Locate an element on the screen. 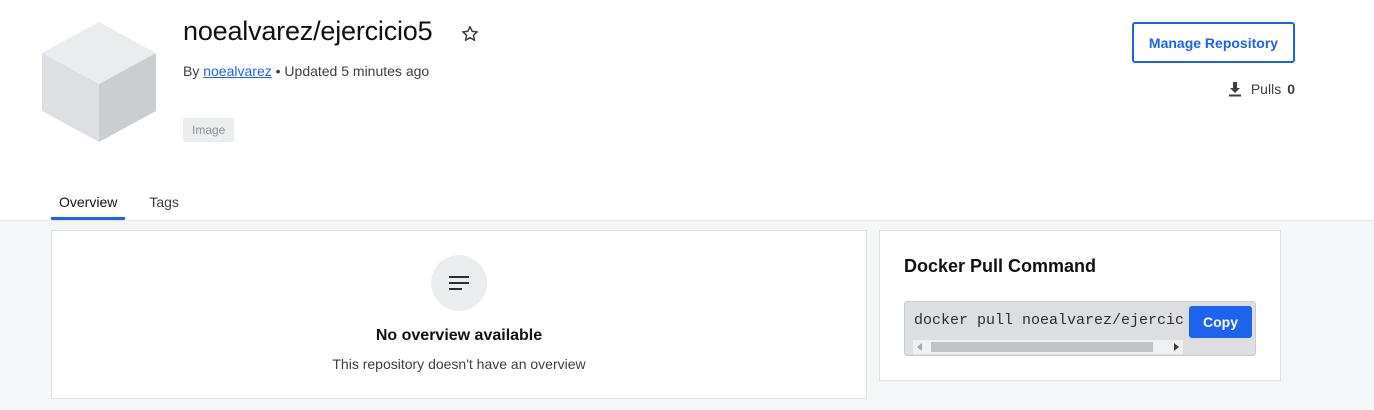 The image size is (1374, 410). scroll-right-arrow-icon is located at coordinates (1176, 347).